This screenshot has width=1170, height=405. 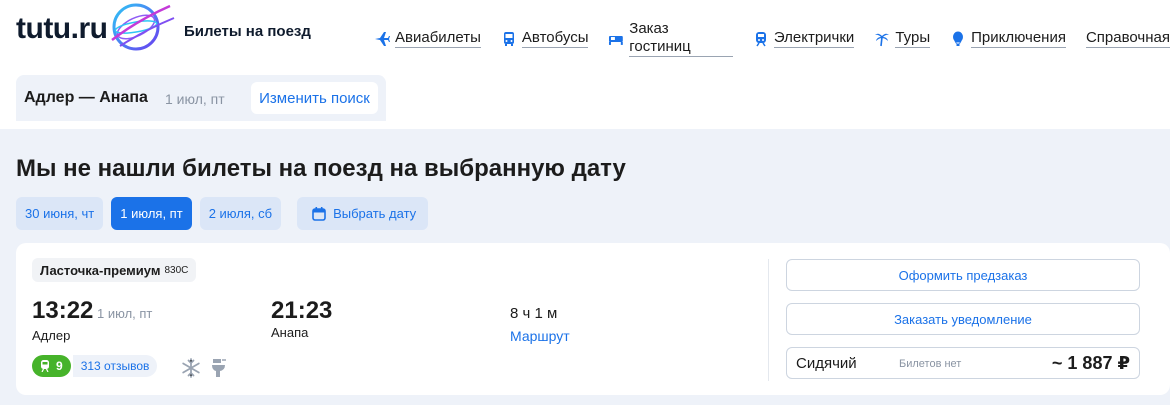 I want to click on train-name-badge: Ласточка-премиум 830С, so click(x=114, y=270).